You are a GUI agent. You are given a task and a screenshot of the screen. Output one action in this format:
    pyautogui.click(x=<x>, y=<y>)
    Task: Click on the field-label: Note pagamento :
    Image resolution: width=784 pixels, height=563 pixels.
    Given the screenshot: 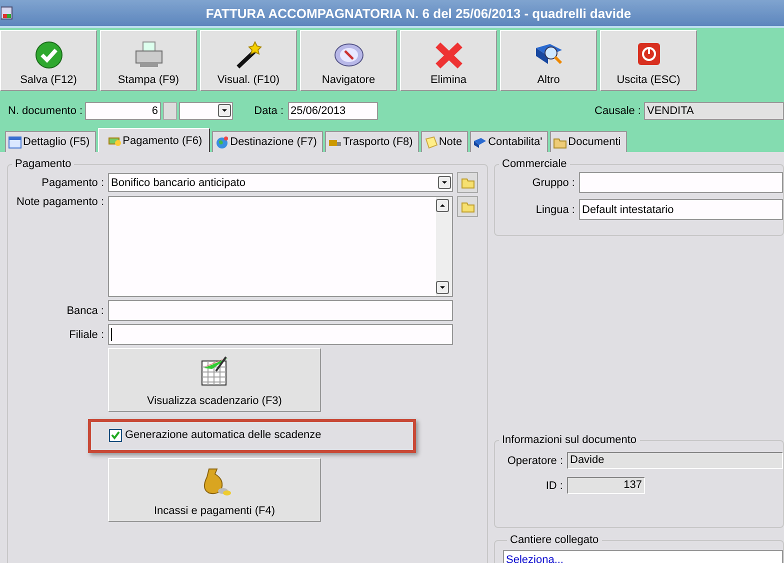 What is the action you would take?
    pyautogui.click(x=60, y=202)
    